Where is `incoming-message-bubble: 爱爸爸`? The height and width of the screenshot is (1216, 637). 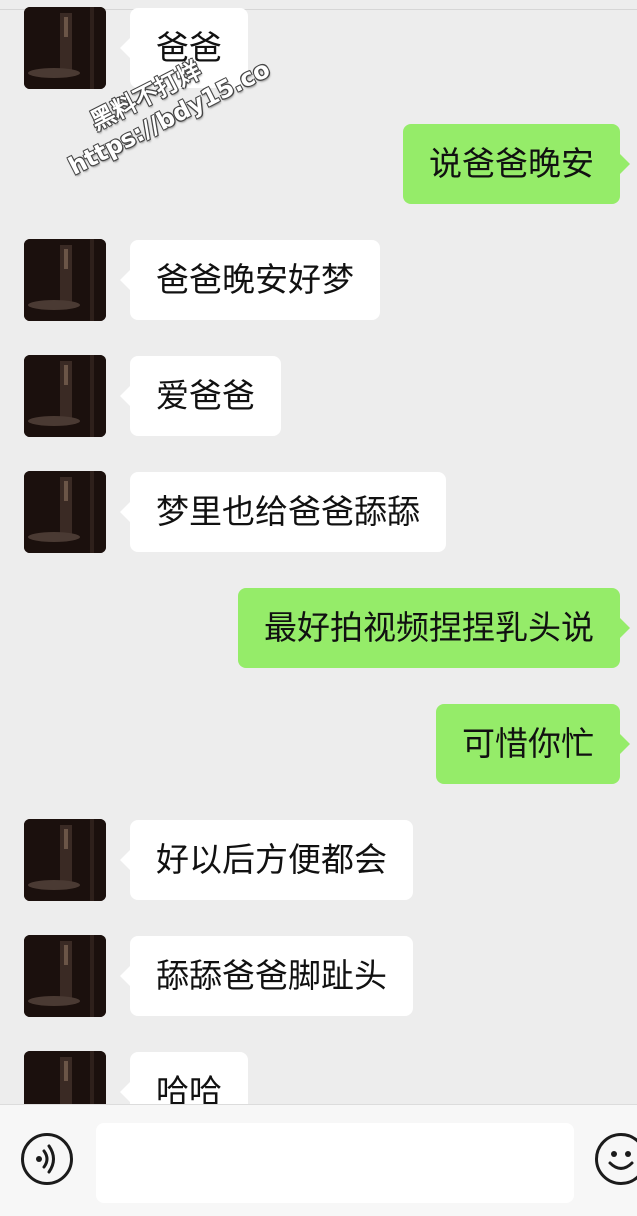 incoming-message-bubble: 爱爸爸 is located at coordinates (200, 396).